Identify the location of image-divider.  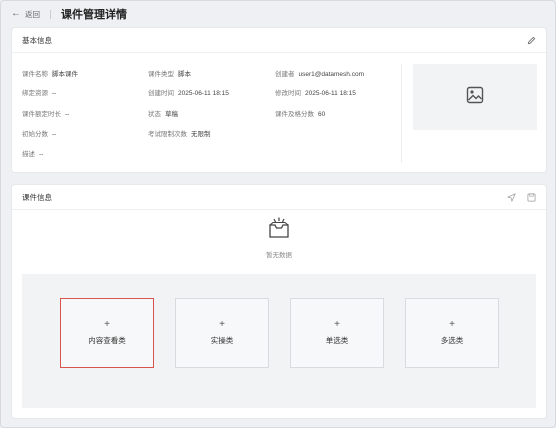
(401, 113).